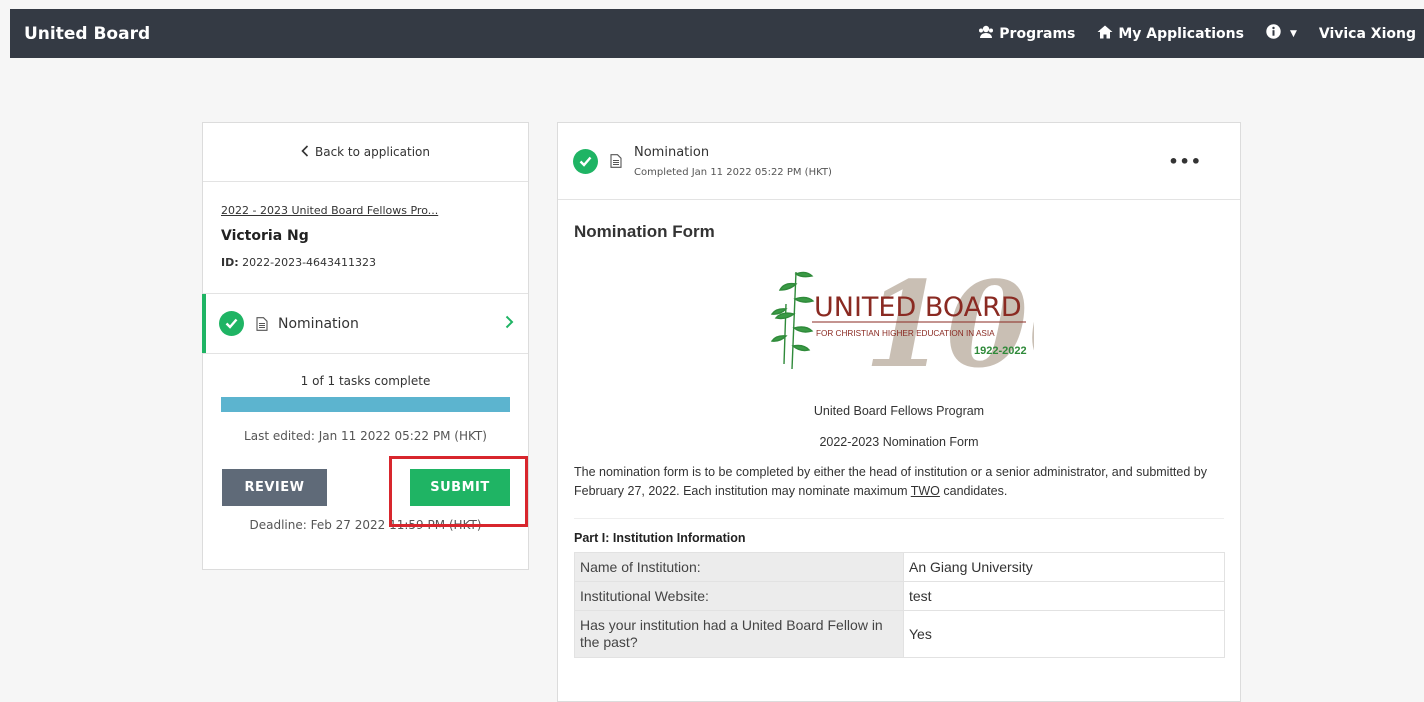 The width and height of the screenshot is (1424, 702). Describe the element at coordinates (660, 538) in the screenshot. I see `section-title: Part I: Institution Information` at that location.